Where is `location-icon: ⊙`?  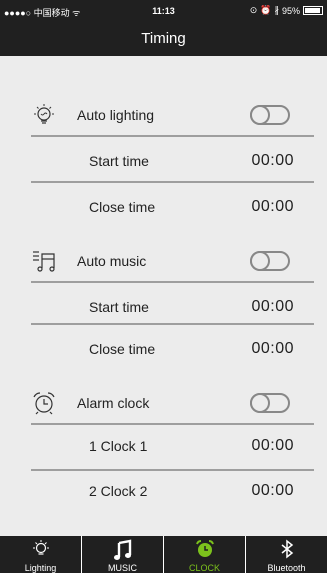 location-icon: ⊙ is located at coordinates (253, 10).